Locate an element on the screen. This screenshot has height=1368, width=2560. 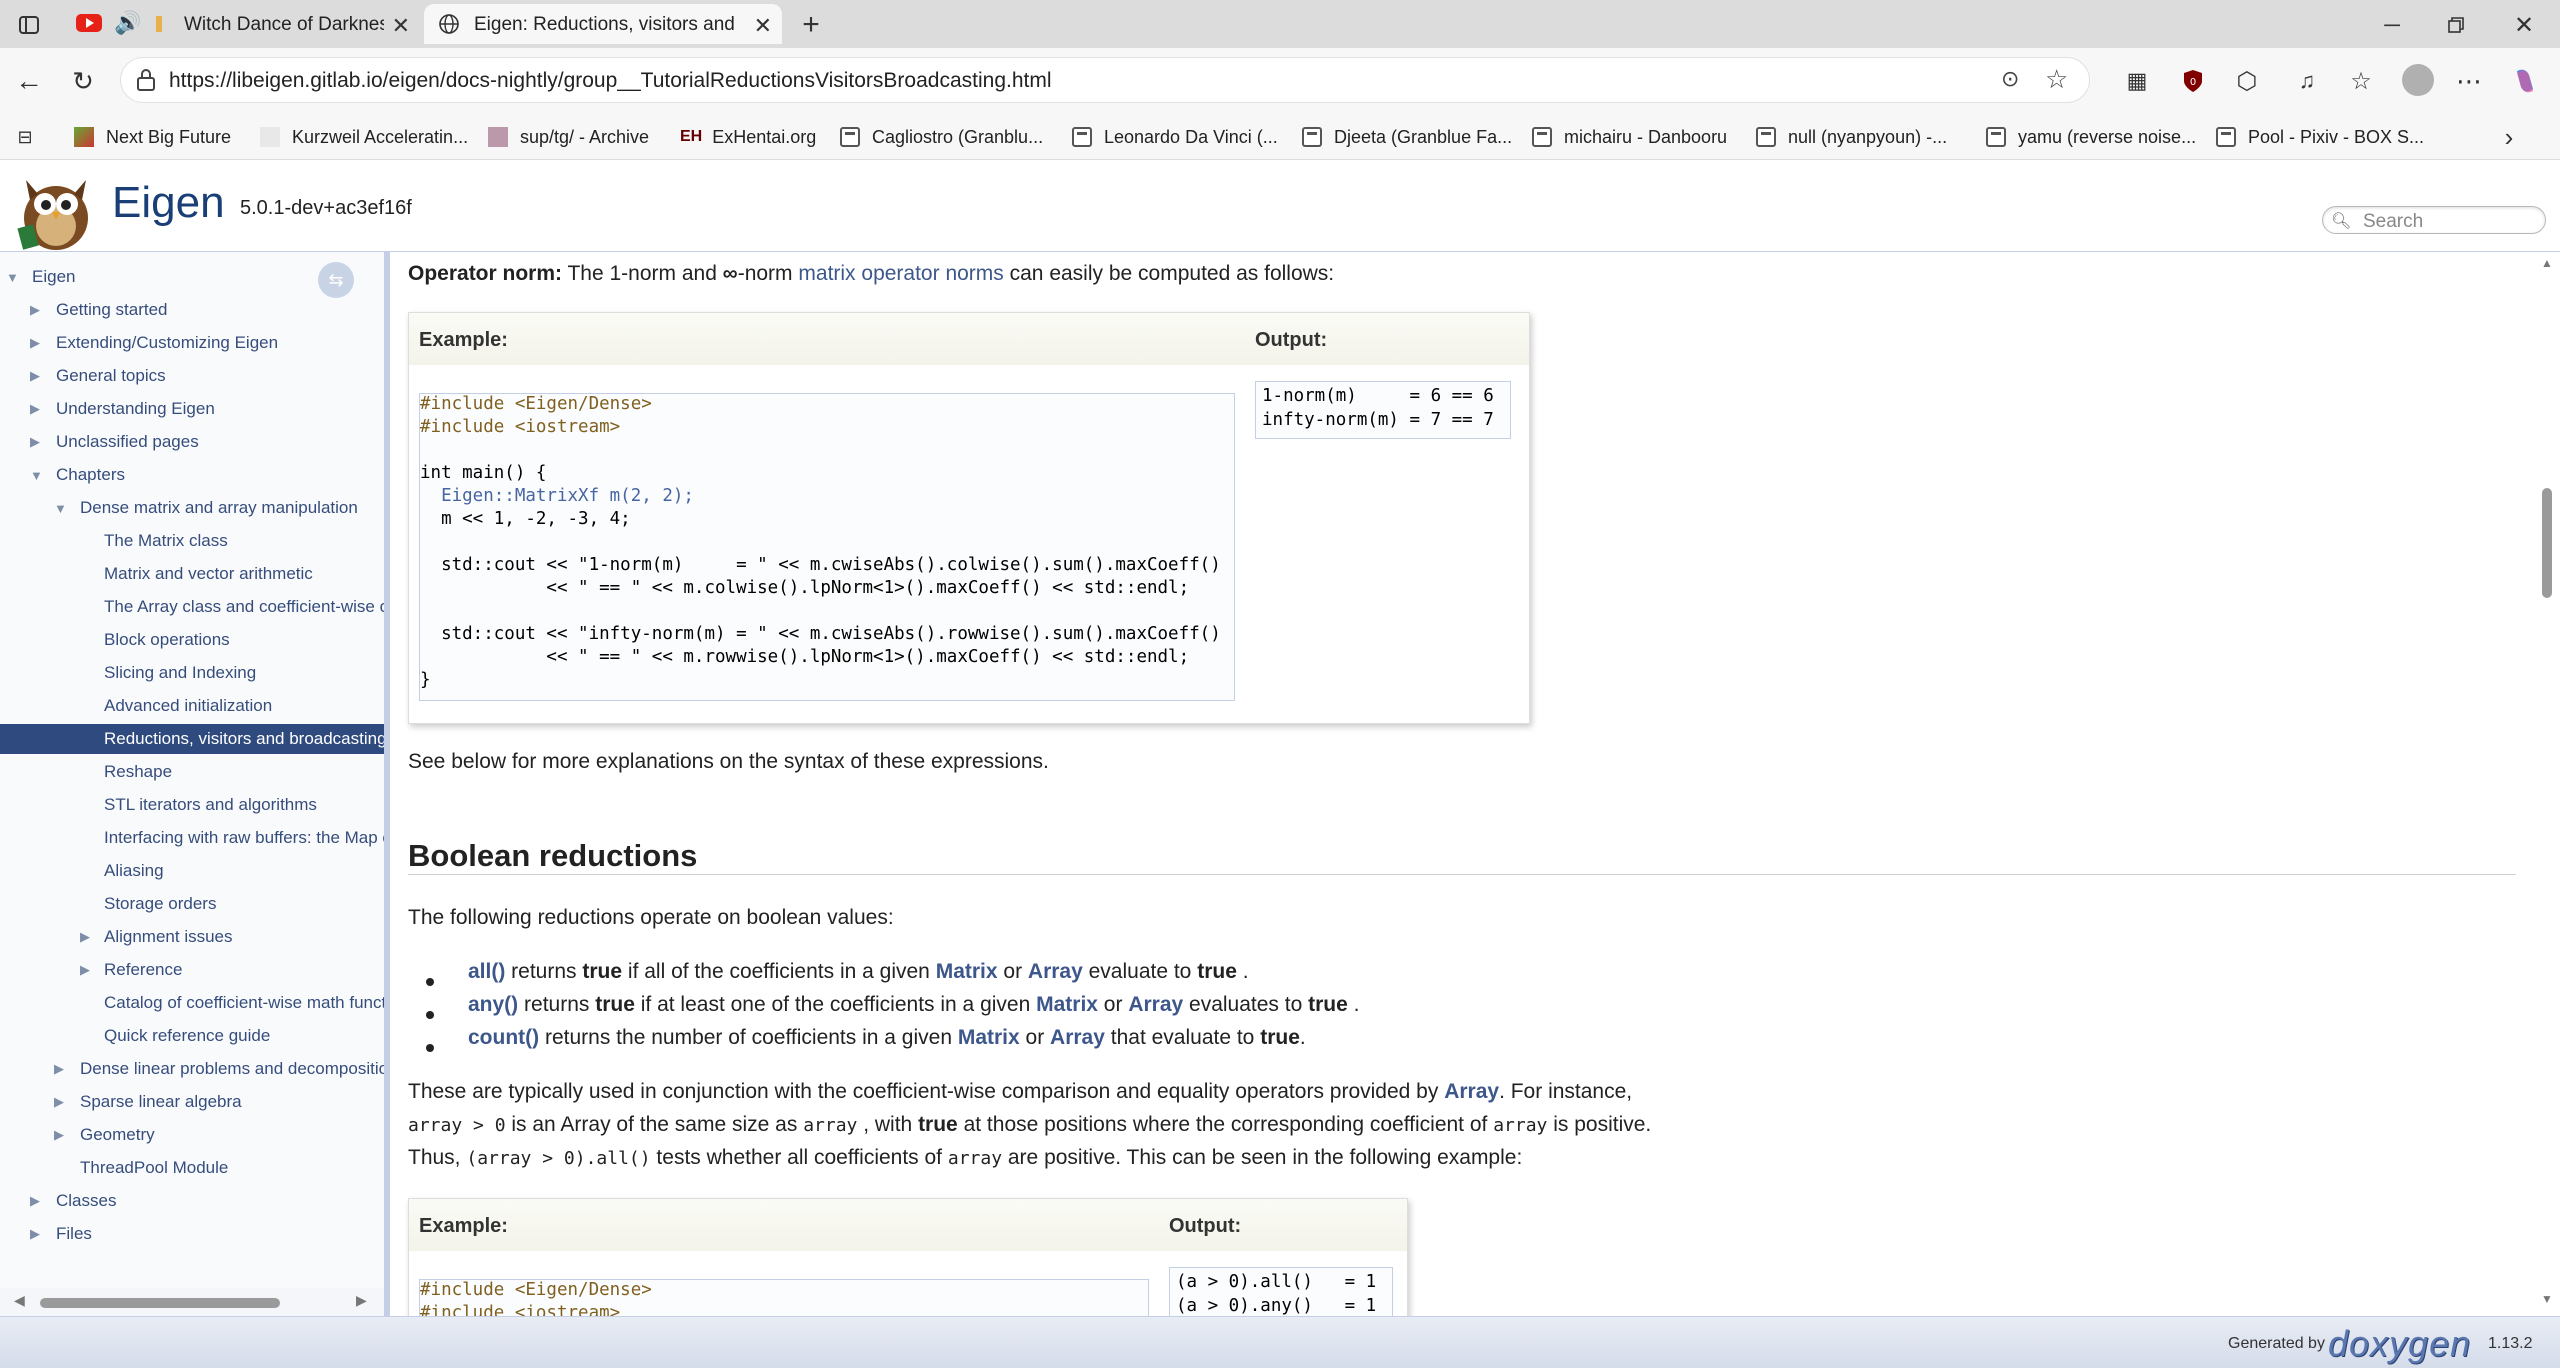
media-icon: ♫ is located at coordinates (2307, 81).